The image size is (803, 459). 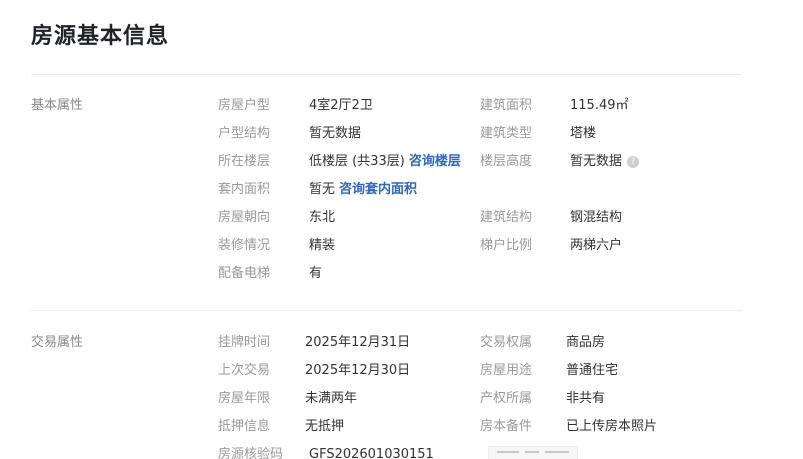 What do you see at coordinates (596, 245) in the screenshot?
I see `elevator-ratio-value: 两梯六户` at bounding box center [596, 245].